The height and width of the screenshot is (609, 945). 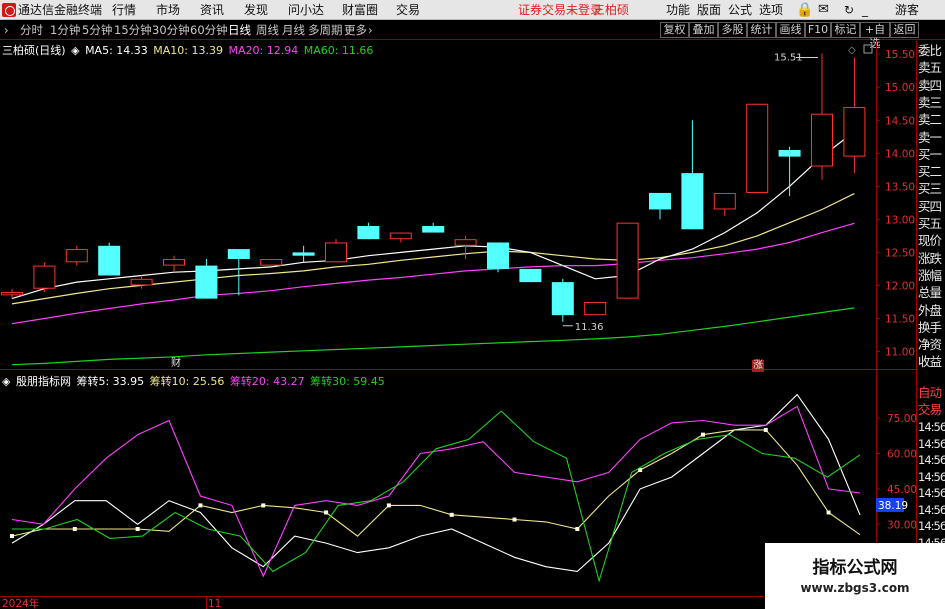 I want to click on ma5-label: MA5: 14.33, so click(x=116, y=50).